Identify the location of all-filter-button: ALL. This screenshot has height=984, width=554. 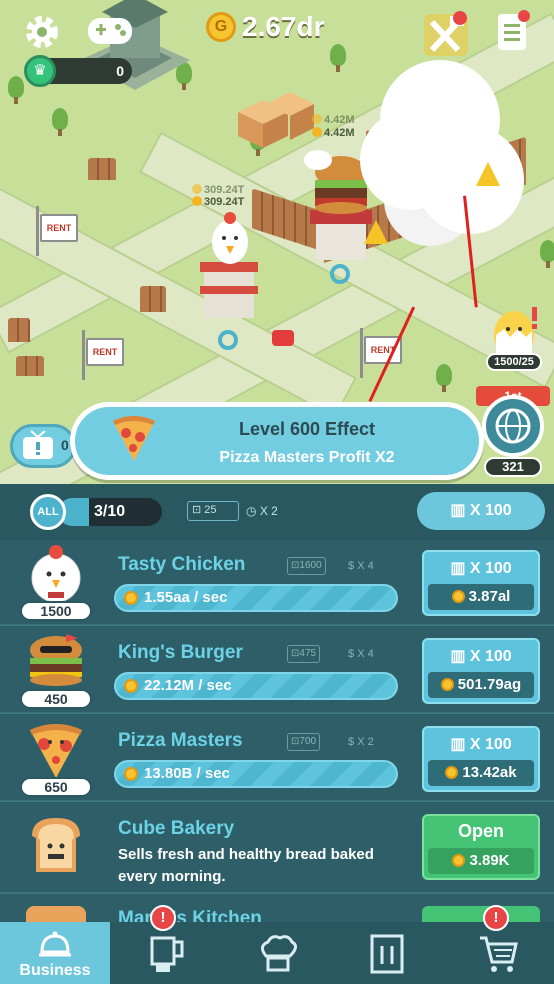
(48, 512).